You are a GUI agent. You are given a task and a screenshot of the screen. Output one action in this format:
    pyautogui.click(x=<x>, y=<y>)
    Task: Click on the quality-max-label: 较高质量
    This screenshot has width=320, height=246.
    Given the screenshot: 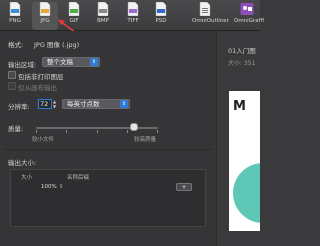 What is the action you would take?
    pyautogui.click(x=145, y=140)
    